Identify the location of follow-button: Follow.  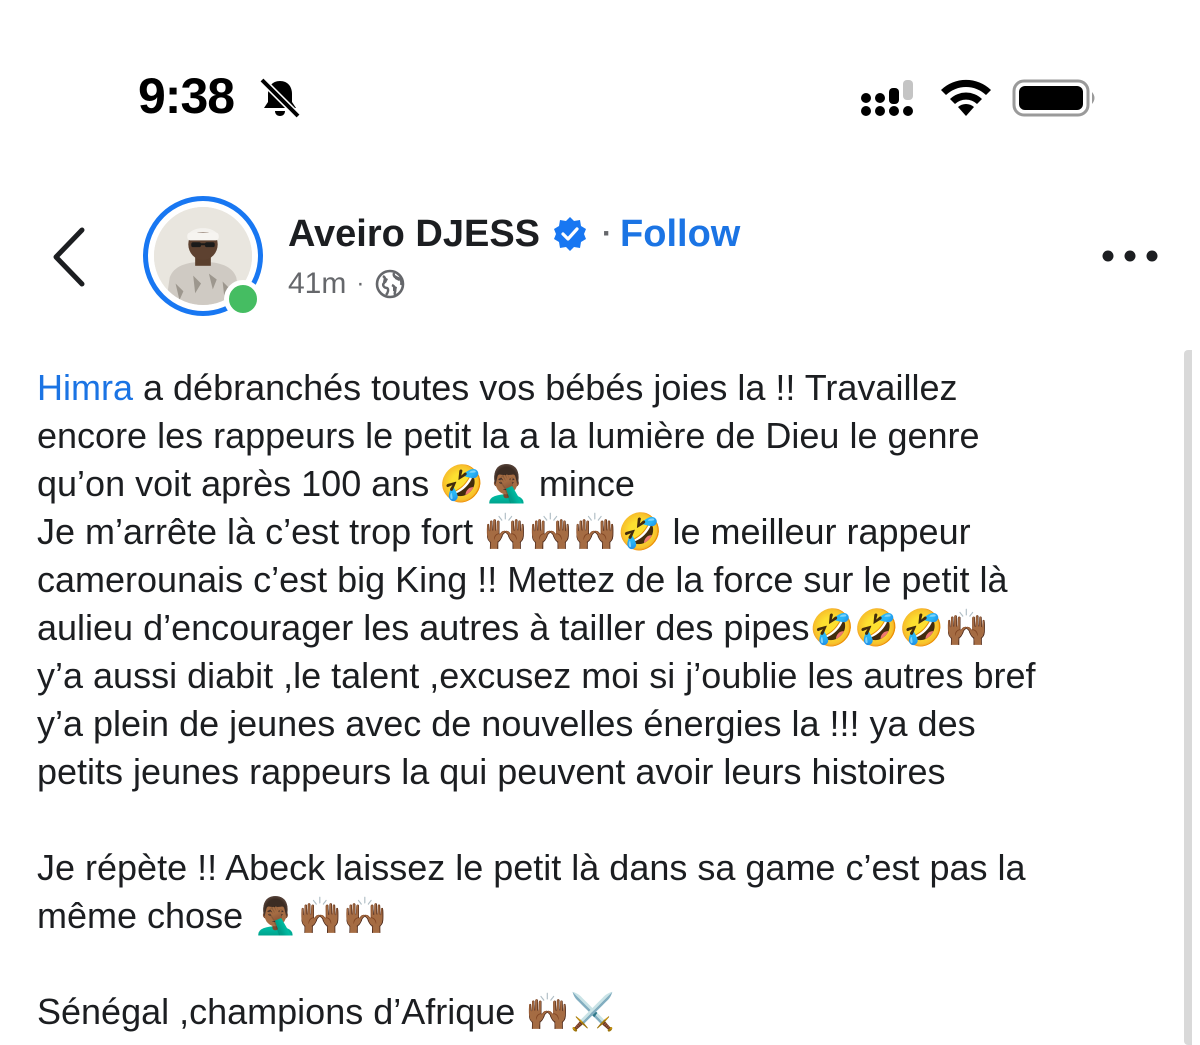
(680, 234).